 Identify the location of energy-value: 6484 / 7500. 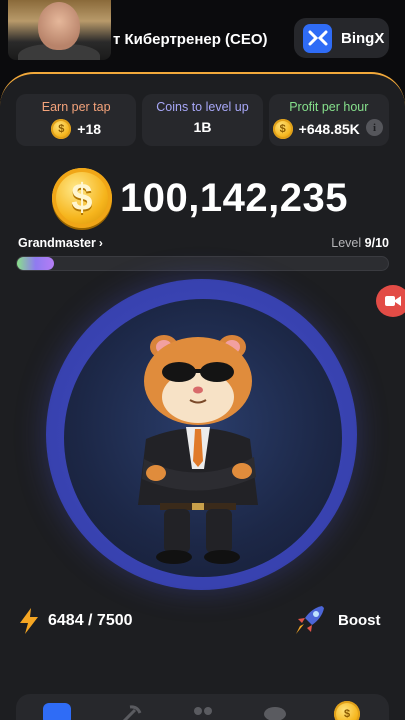
(90, 620).